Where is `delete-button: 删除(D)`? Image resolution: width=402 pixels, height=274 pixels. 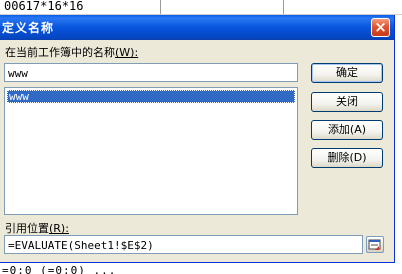
delete-button: 删除(D) is located at coordinates (347, 158).